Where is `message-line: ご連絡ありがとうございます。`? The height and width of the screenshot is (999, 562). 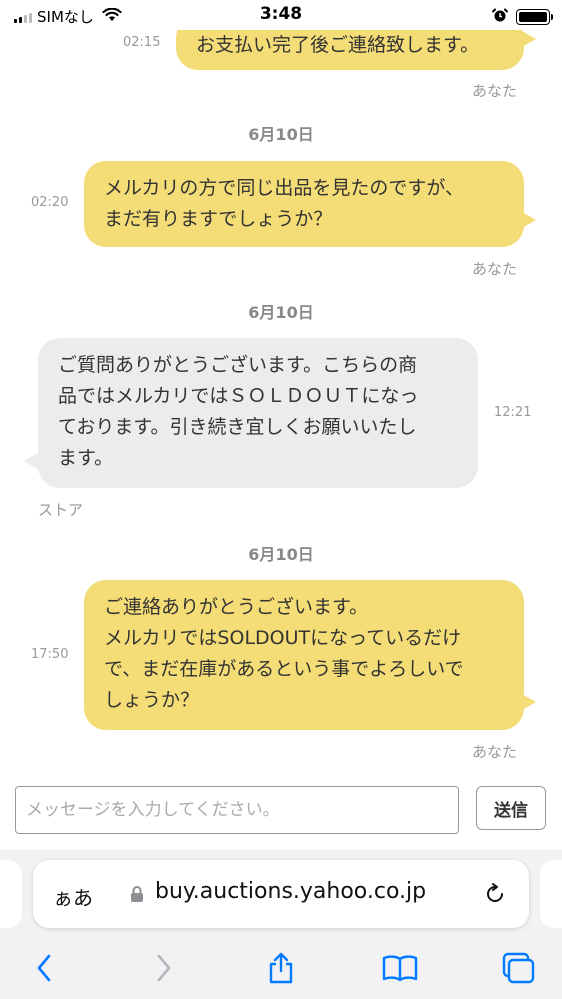 message-line: ご連絡ありがとうございます。 is located at coordinates (236, 607).